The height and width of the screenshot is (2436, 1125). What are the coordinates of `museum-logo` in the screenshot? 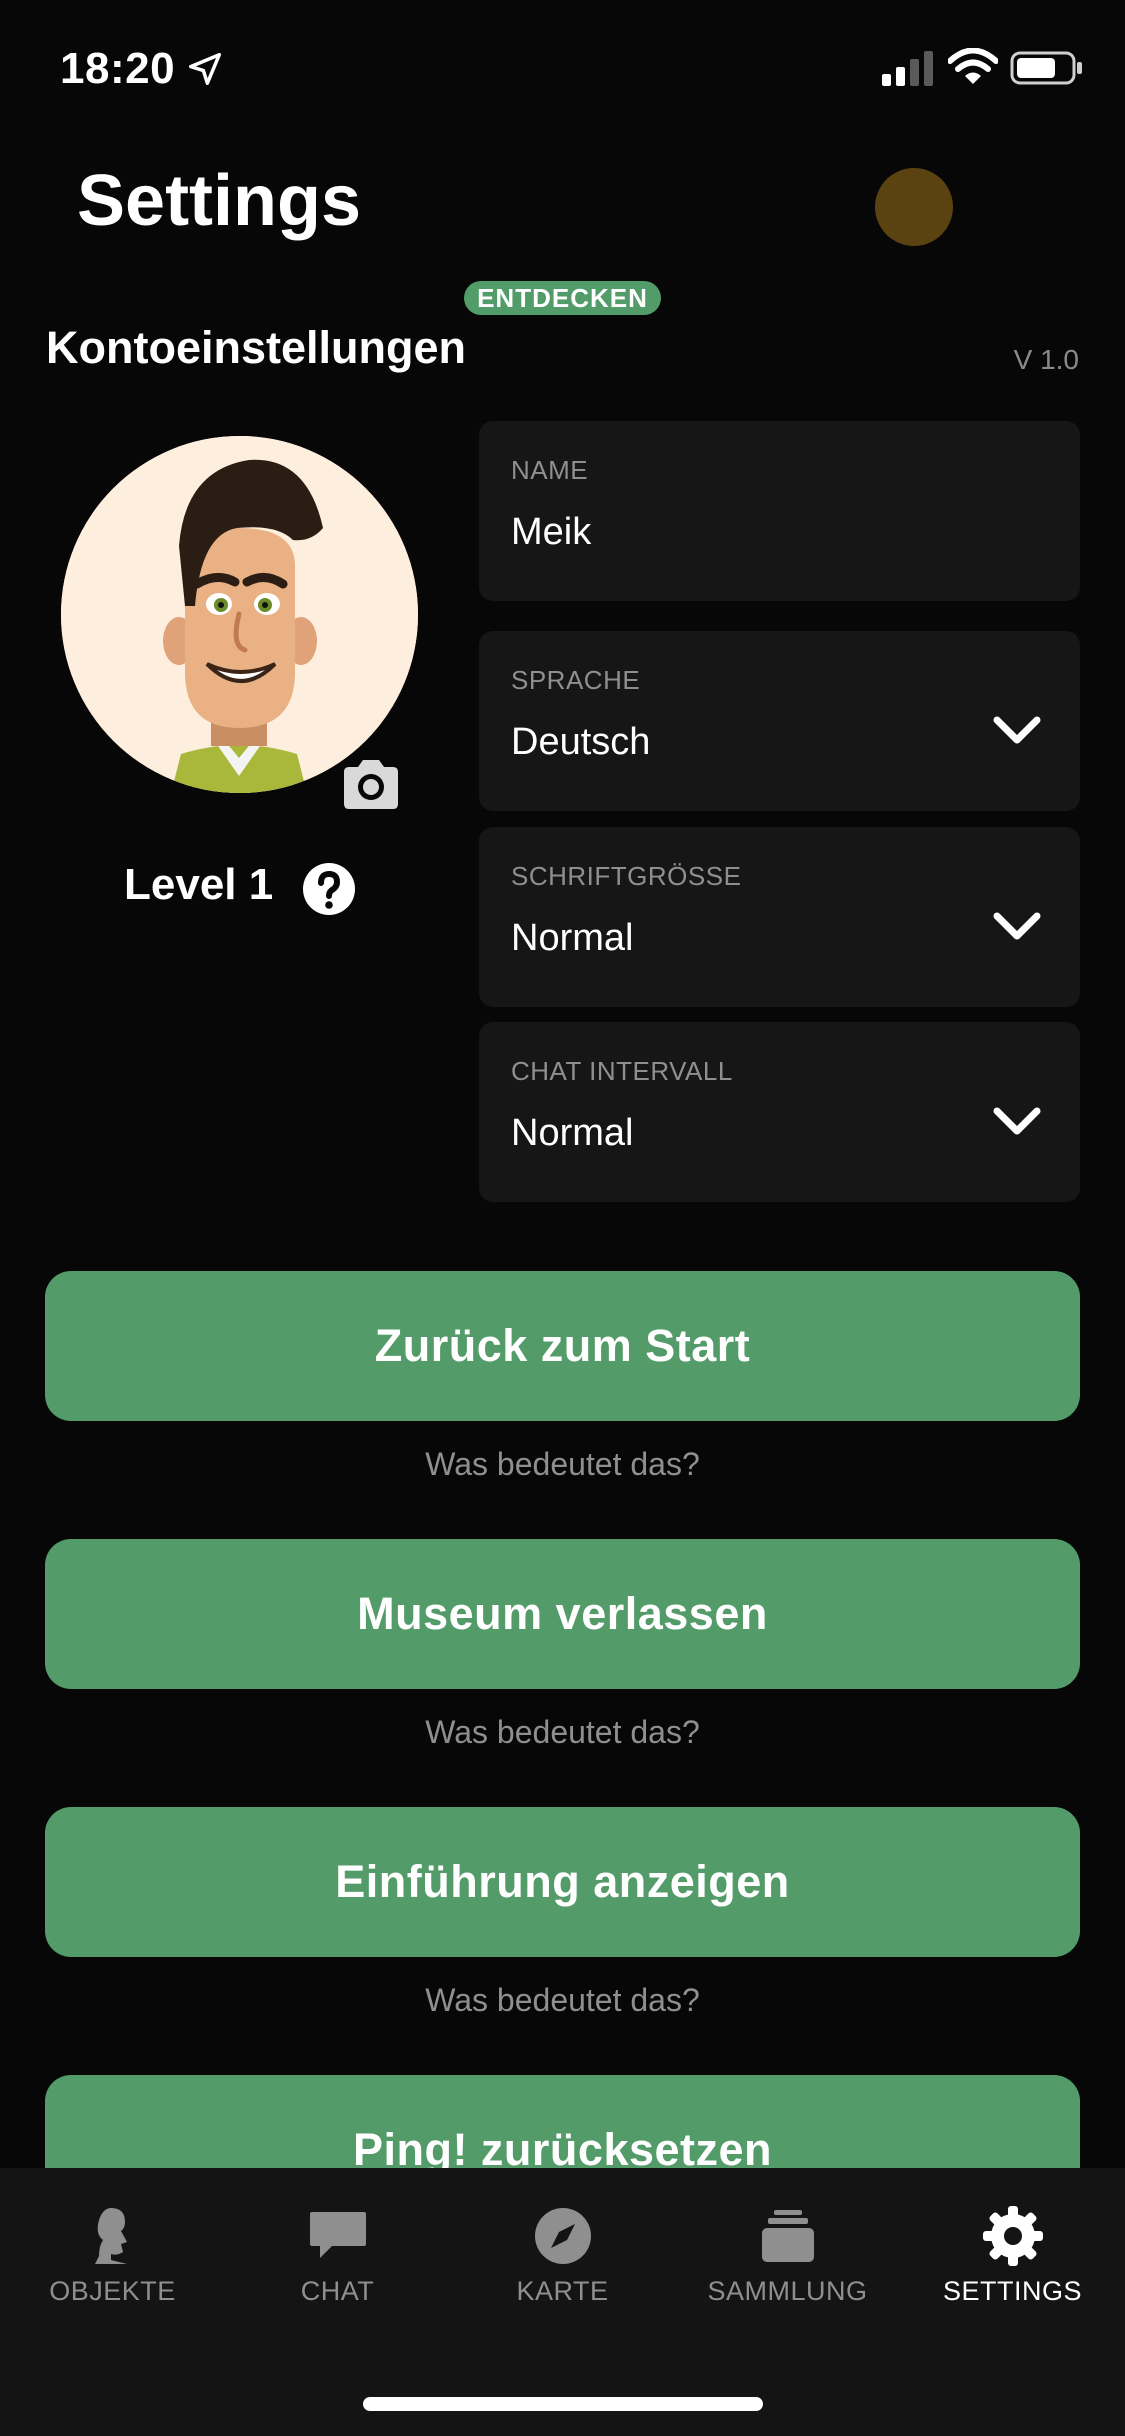 It's located at (914, 207).